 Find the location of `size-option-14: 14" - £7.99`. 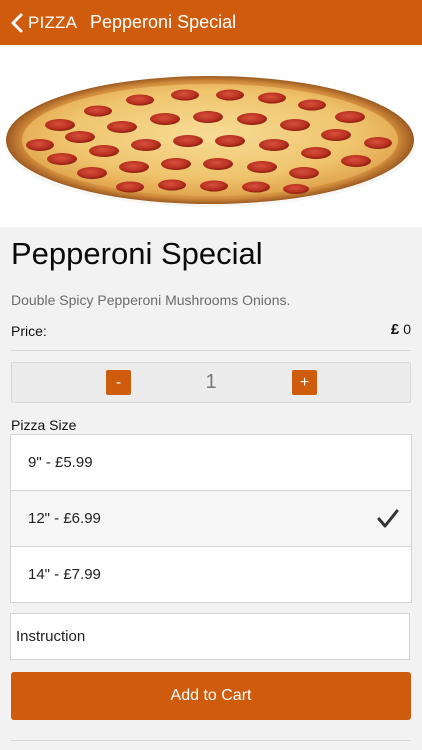

size-option-14: 14" - £7.99 is located at coordinates (211, 574).